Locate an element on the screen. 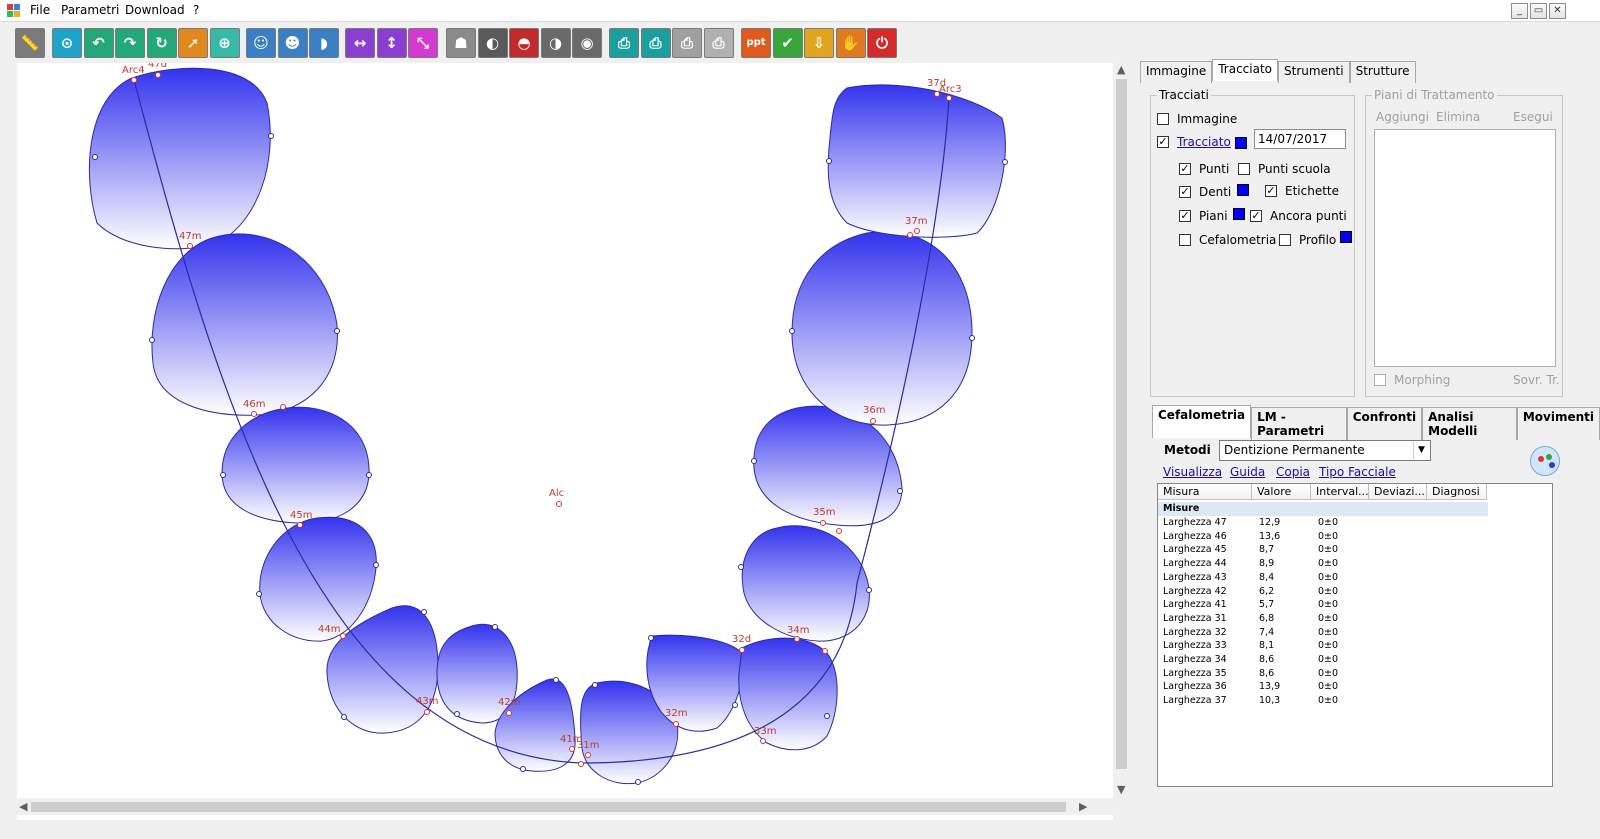 The width and height of the screenshot is (1600, 839). close-button: ✕ is located at coordinates (1557, 11).